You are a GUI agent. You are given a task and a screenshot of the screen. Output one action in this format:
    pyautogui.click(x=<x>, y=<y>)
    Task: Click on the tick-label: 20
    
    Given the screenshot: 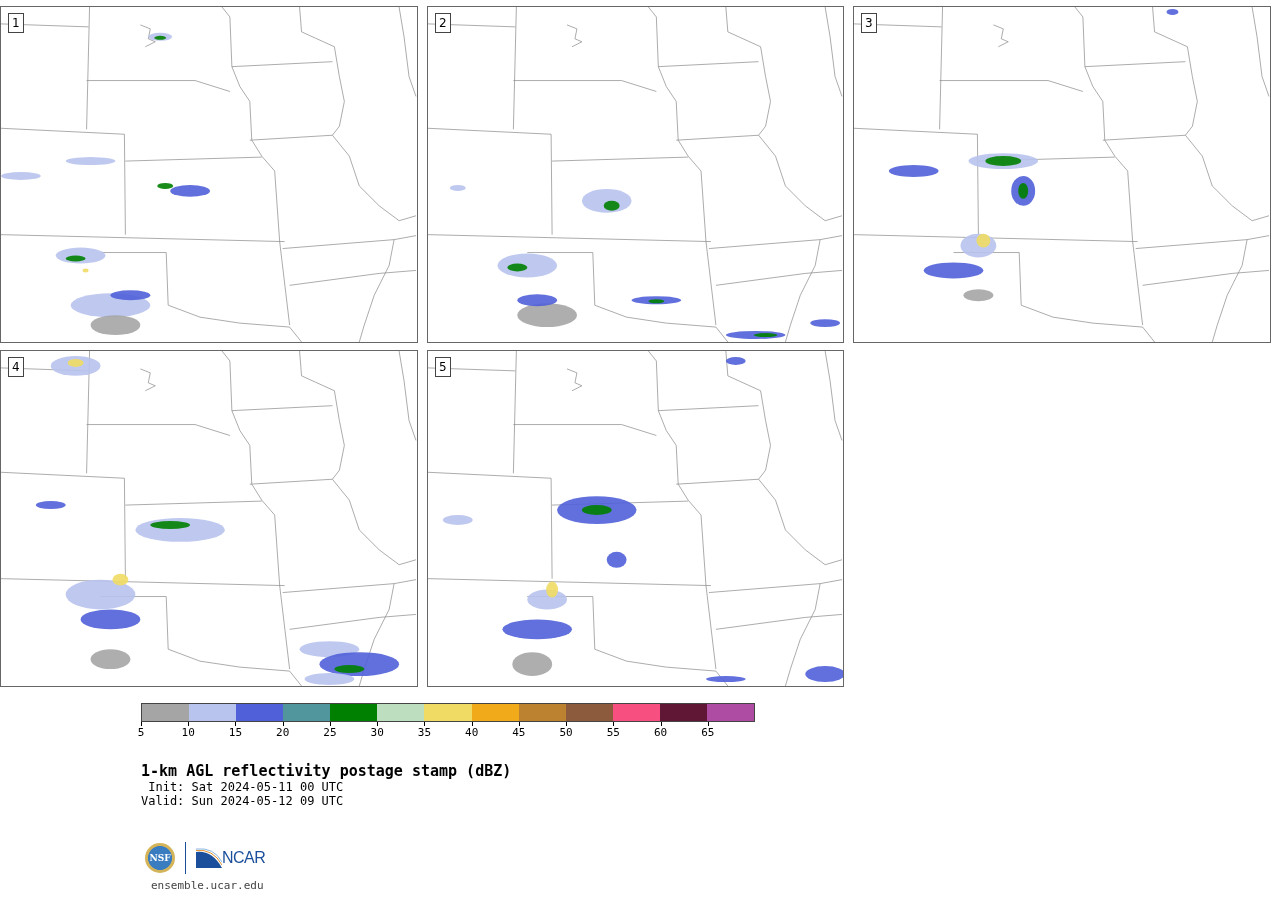 What is the action you would take?
    pyautogui.click(x=283, y=732)
    